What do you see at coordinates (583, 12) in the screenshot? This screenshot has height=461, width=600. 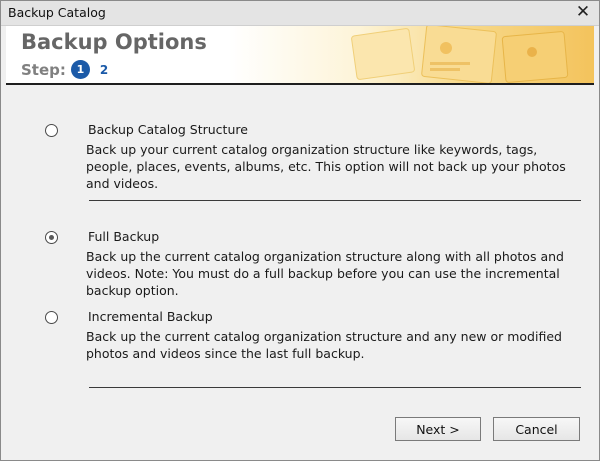 I see `close-icon: ✕` at bounding box center [583, 12].